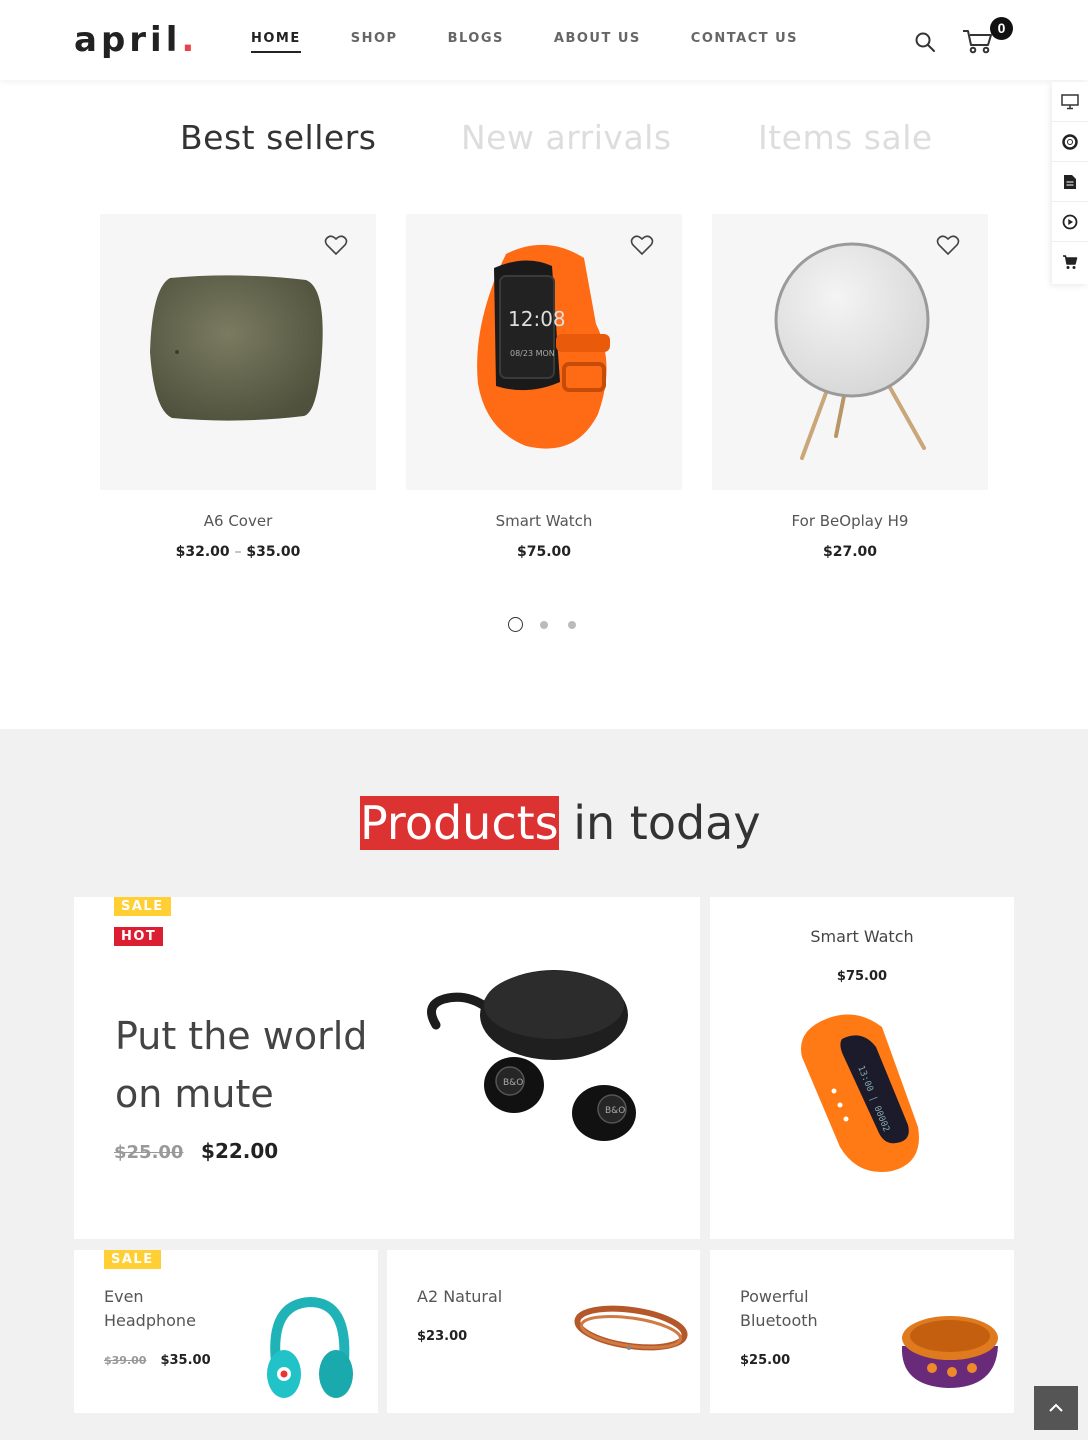 The width and height of the screenshot is (1088, 1440). What do you see at coordinates (597, 42) in the screenshot?
I see `nav-about-us: ABOUT US` at bounding box center [597, 42].